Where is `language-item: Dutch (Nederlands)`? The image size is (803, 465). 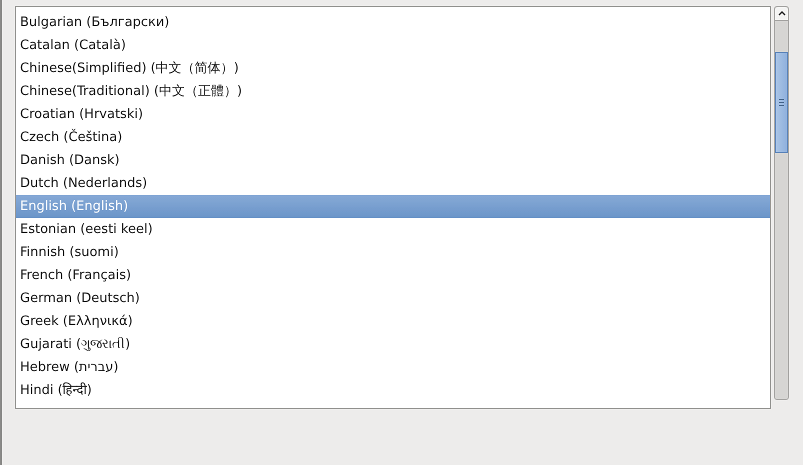
language-item: Dutch (Nederlands) is located at coordinates (393, 183).